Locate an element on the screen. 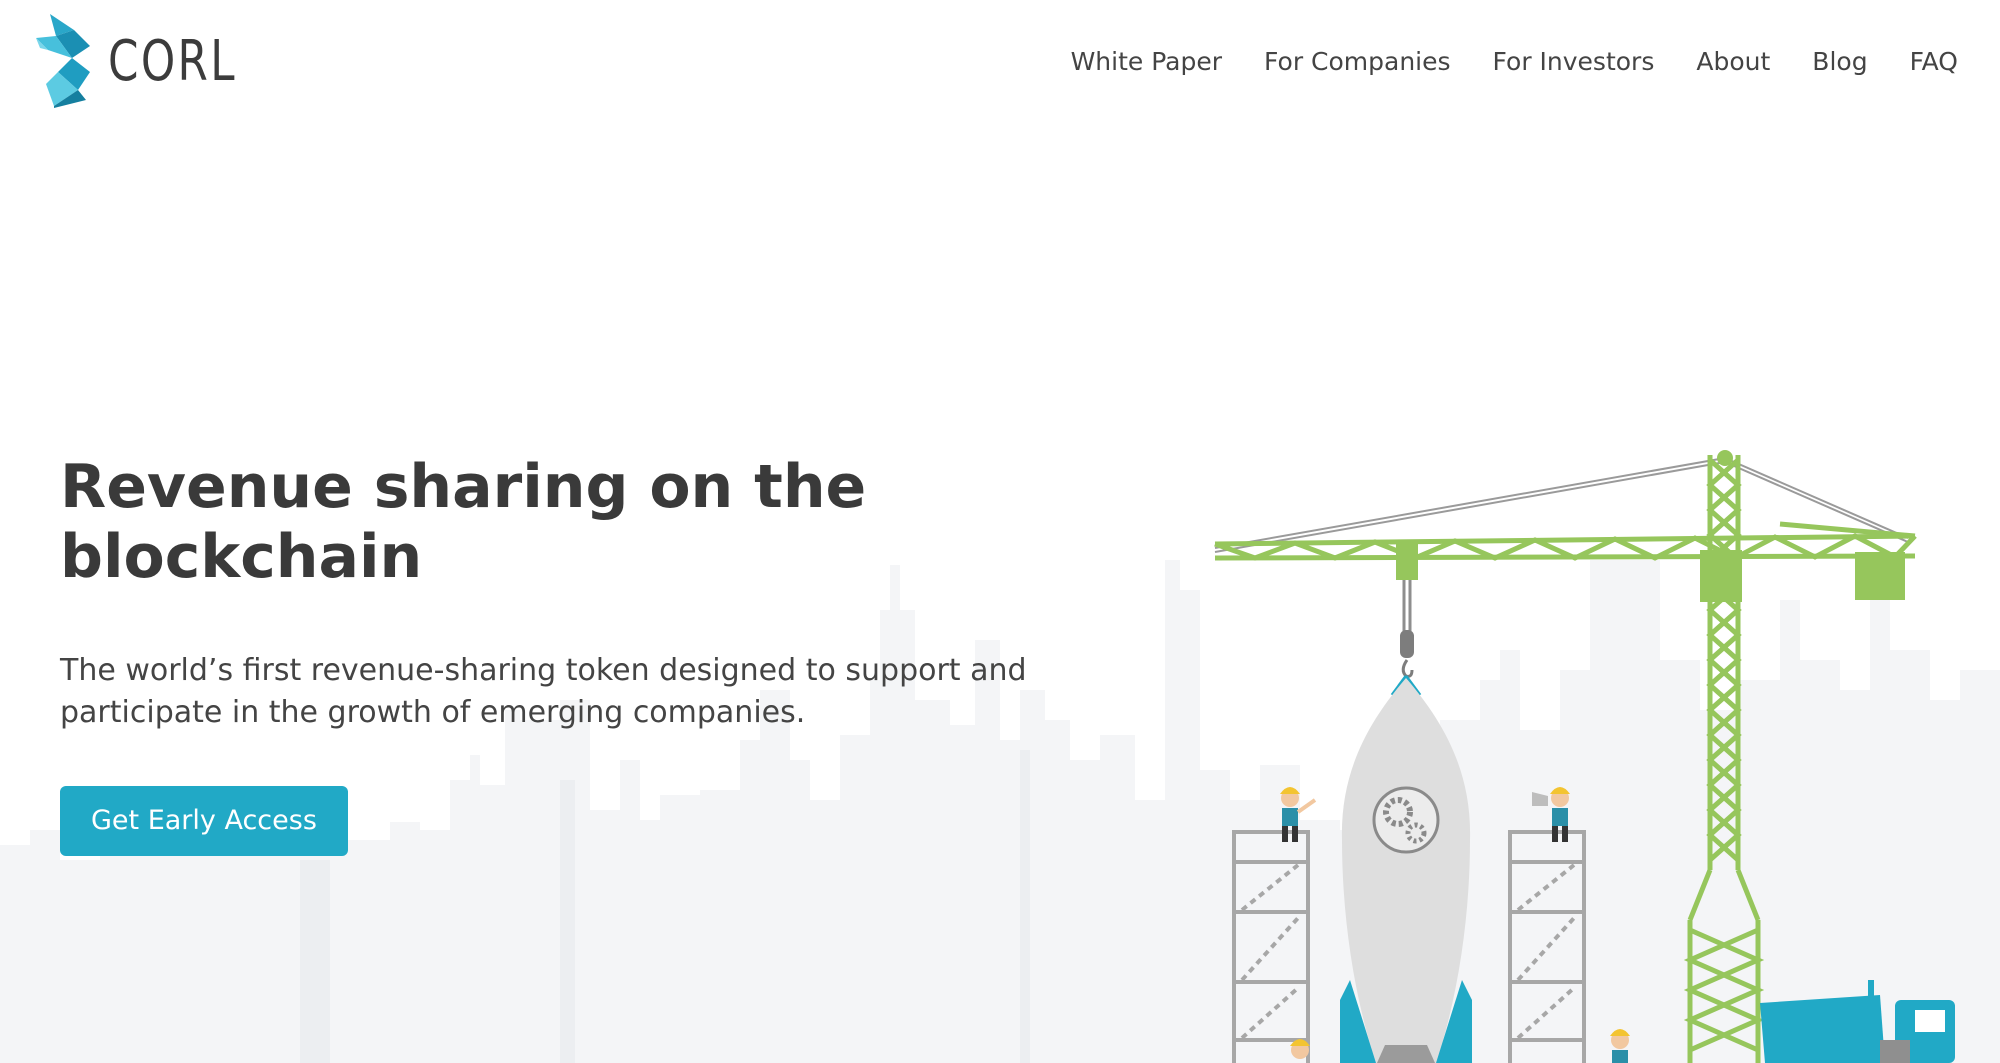 The width and height of the screenshot is (2000, 1063). crane-top-graphic is located at coordinates (1725, 458).